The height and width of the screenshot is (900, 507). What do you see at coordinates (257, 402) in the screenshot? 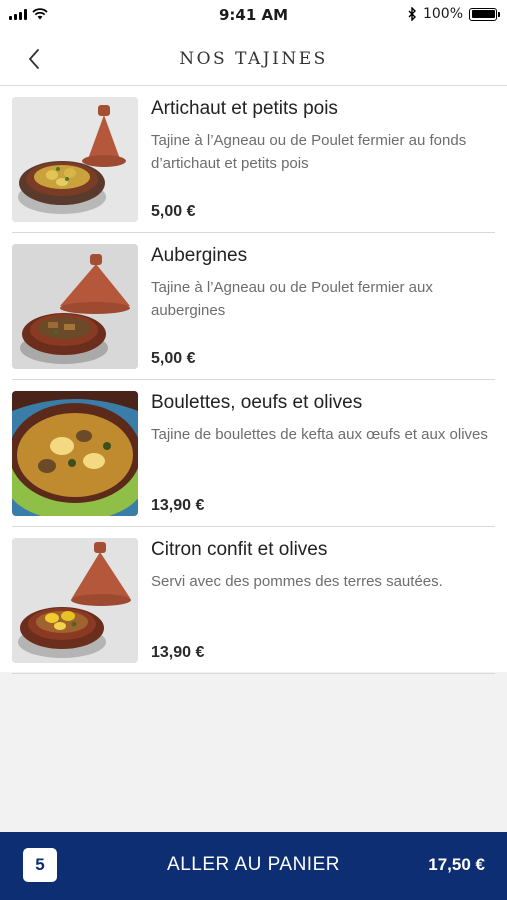
I see `item-name: Boulettes, oeufs et olives` at bounding box center [257, 402].